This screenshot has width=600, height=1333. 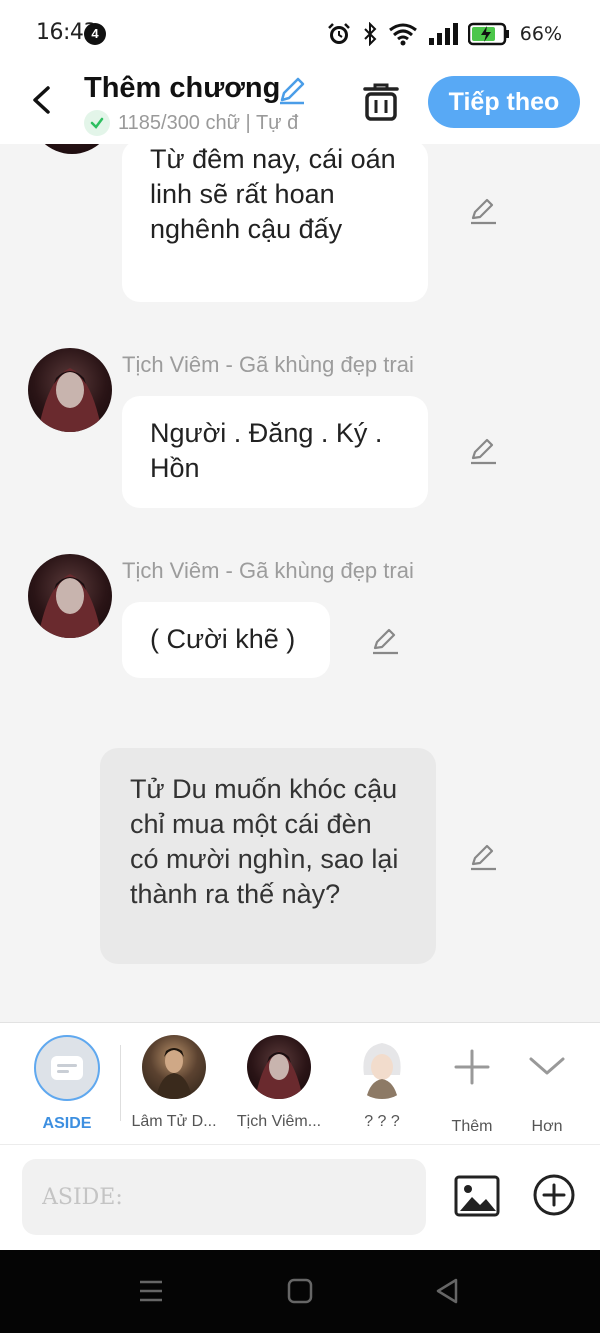 I want to click on image-icon, so click(x=477, y=1196).